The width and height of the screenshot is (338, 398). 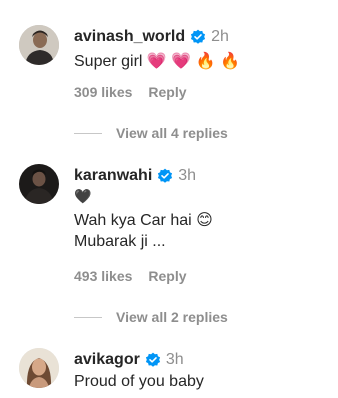 What do you see at coordinates (103, 92) in the screenshot?
I see `likes-count: 309 likes` at bounding box center [103, 92].